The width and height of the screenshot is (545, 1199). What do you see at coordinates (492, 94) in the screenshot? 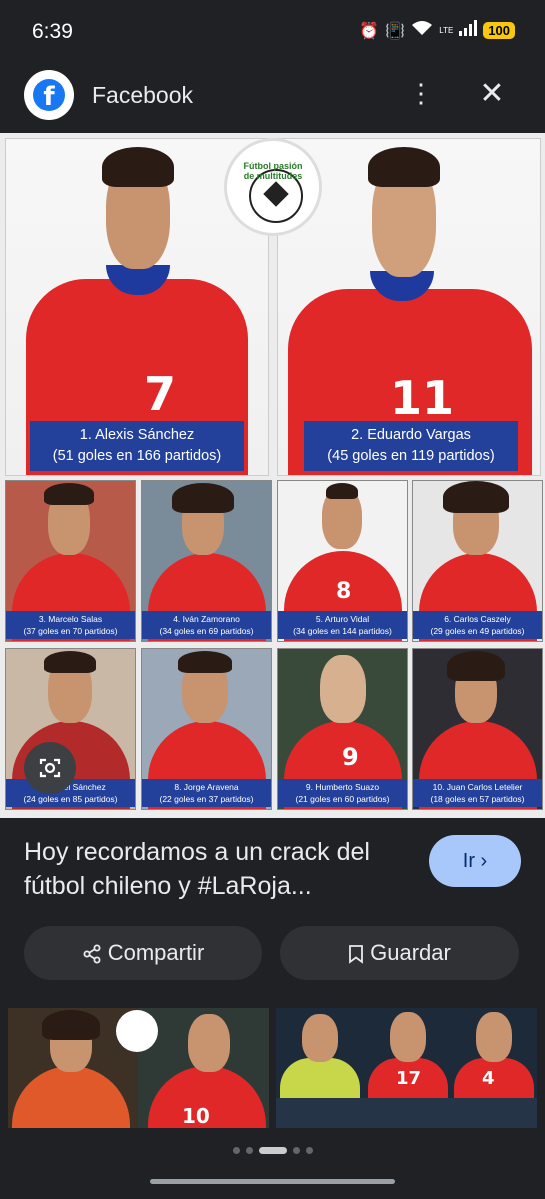
I see `close-icon: ✕` at bounding box center [492, 94].